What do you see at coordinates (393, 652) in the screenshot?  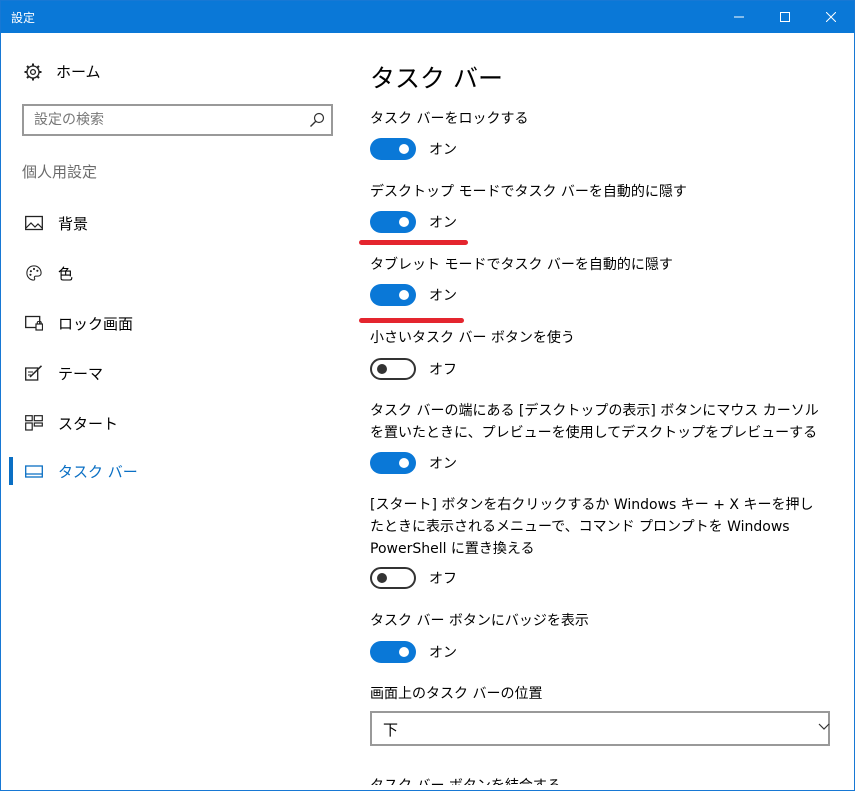 I see `badges-toggle` at bounding box center [393, 652].